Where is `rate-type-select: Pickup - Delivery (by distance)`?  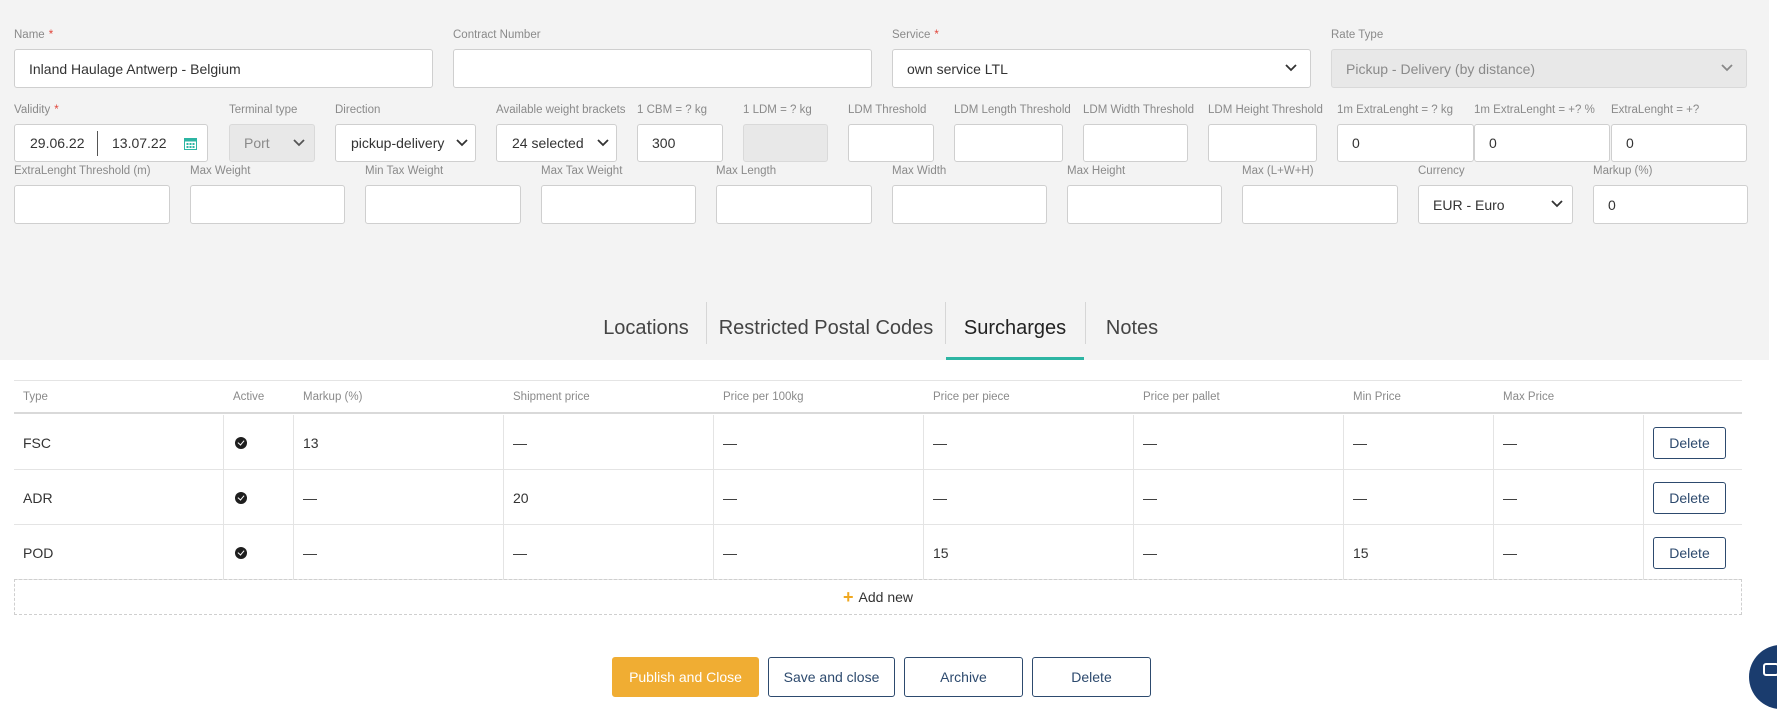 rate-type-select: Pickup - Delivery (by distance) is located at coordinates (1539, 68).